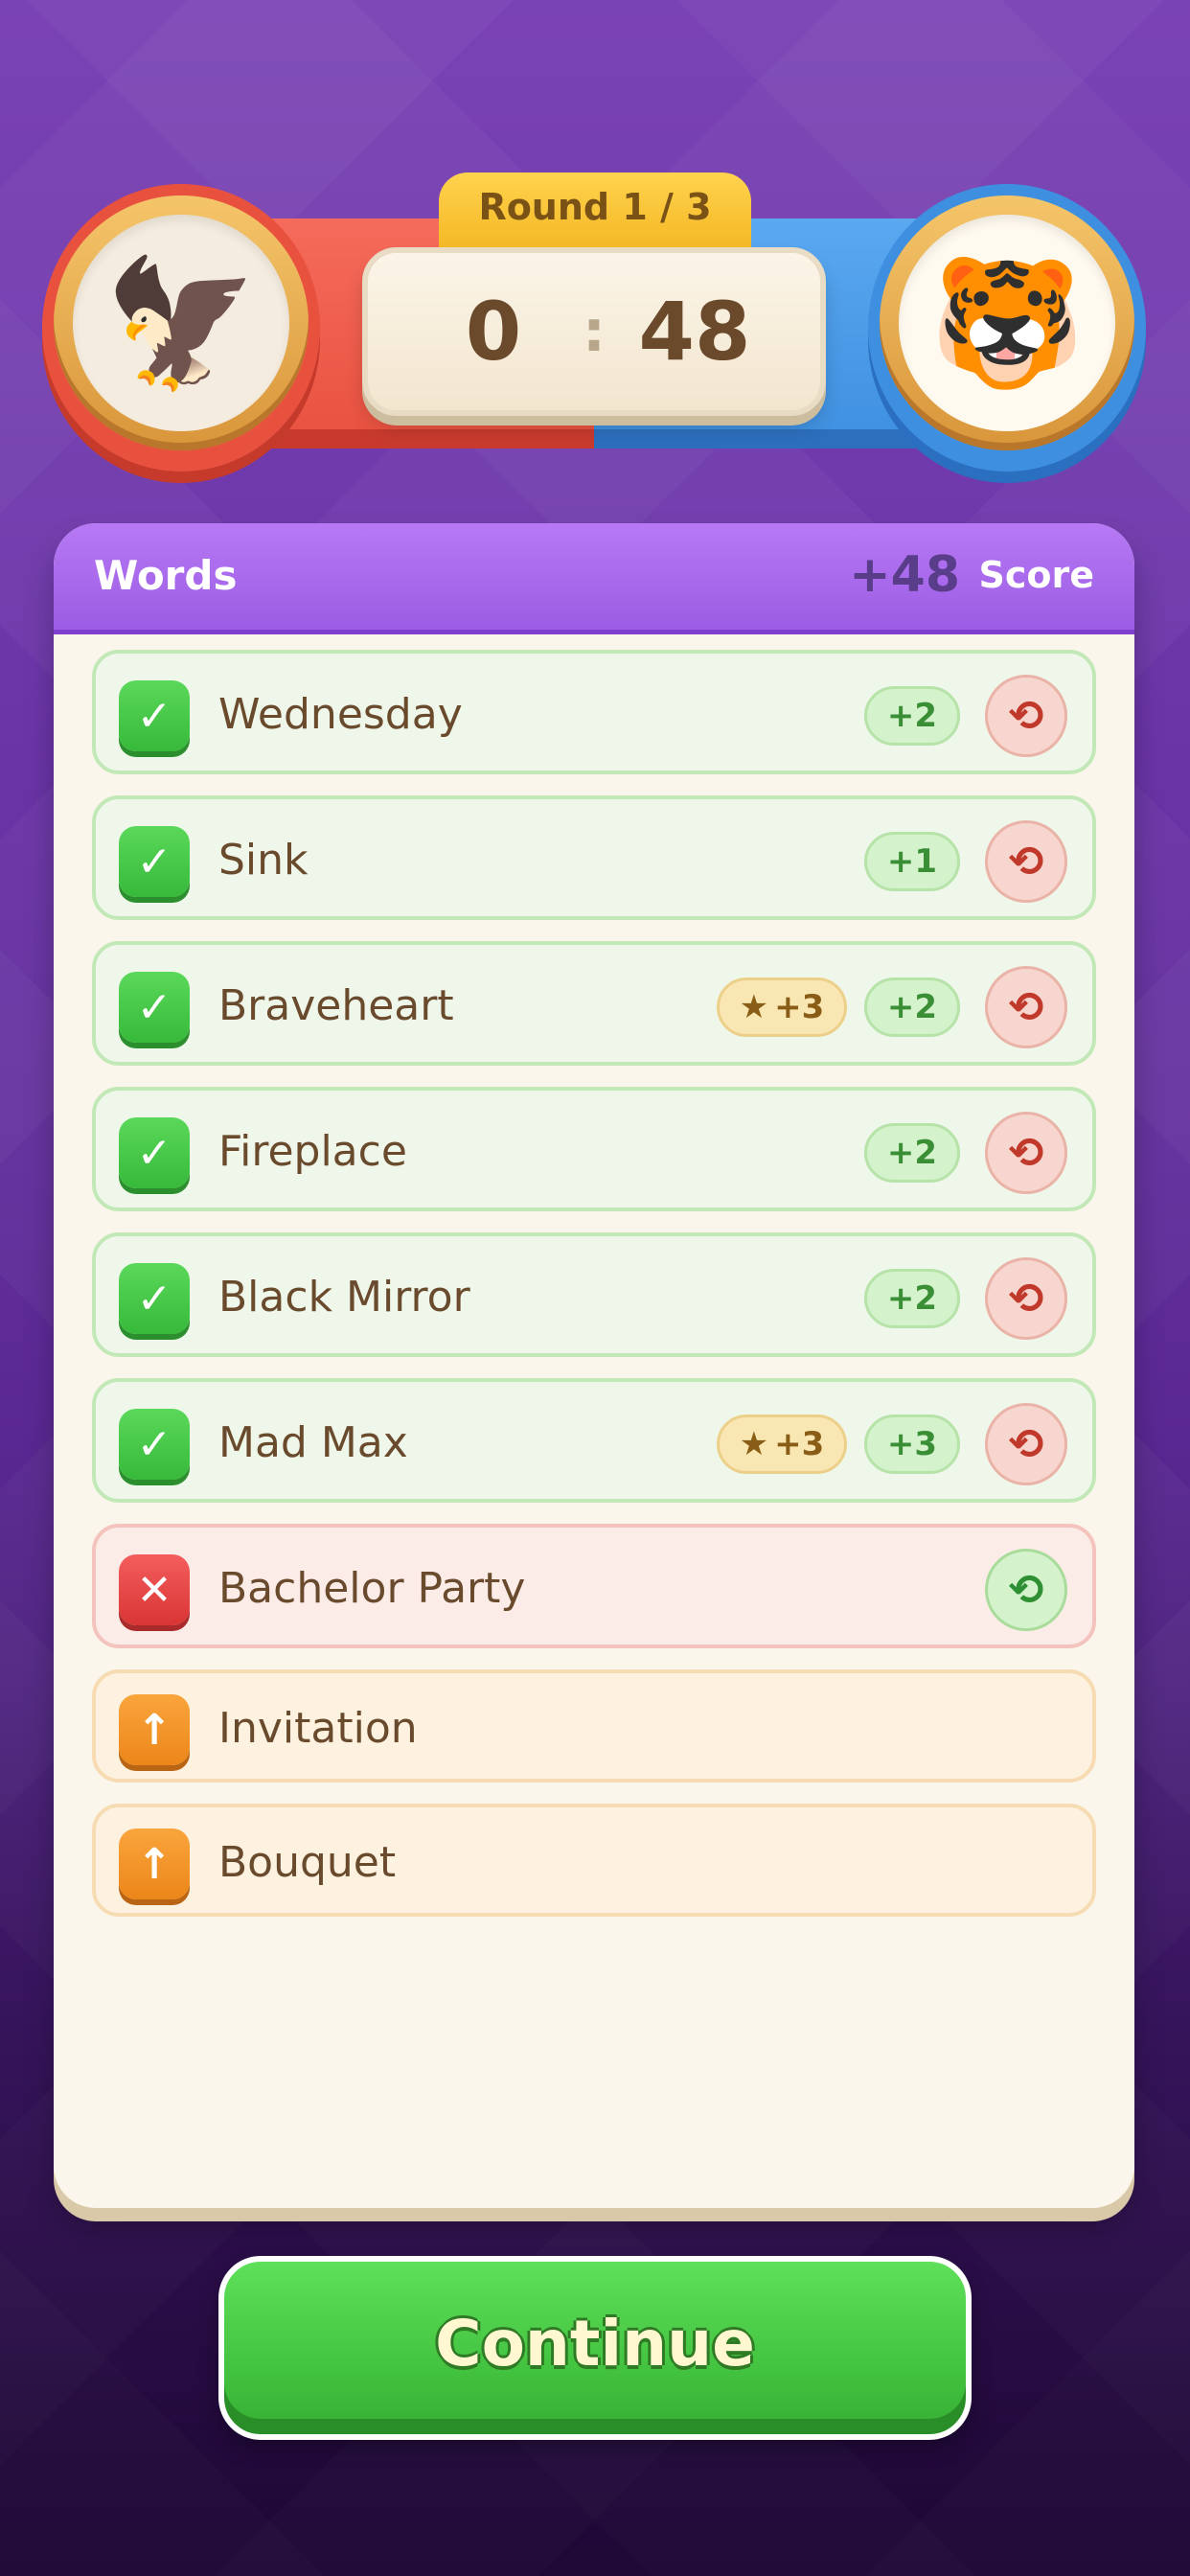  What do you see at coordinates (336, 1005) in the screenshot?
I see `word-text: Braveheart` at bounding box center [336, 1005].